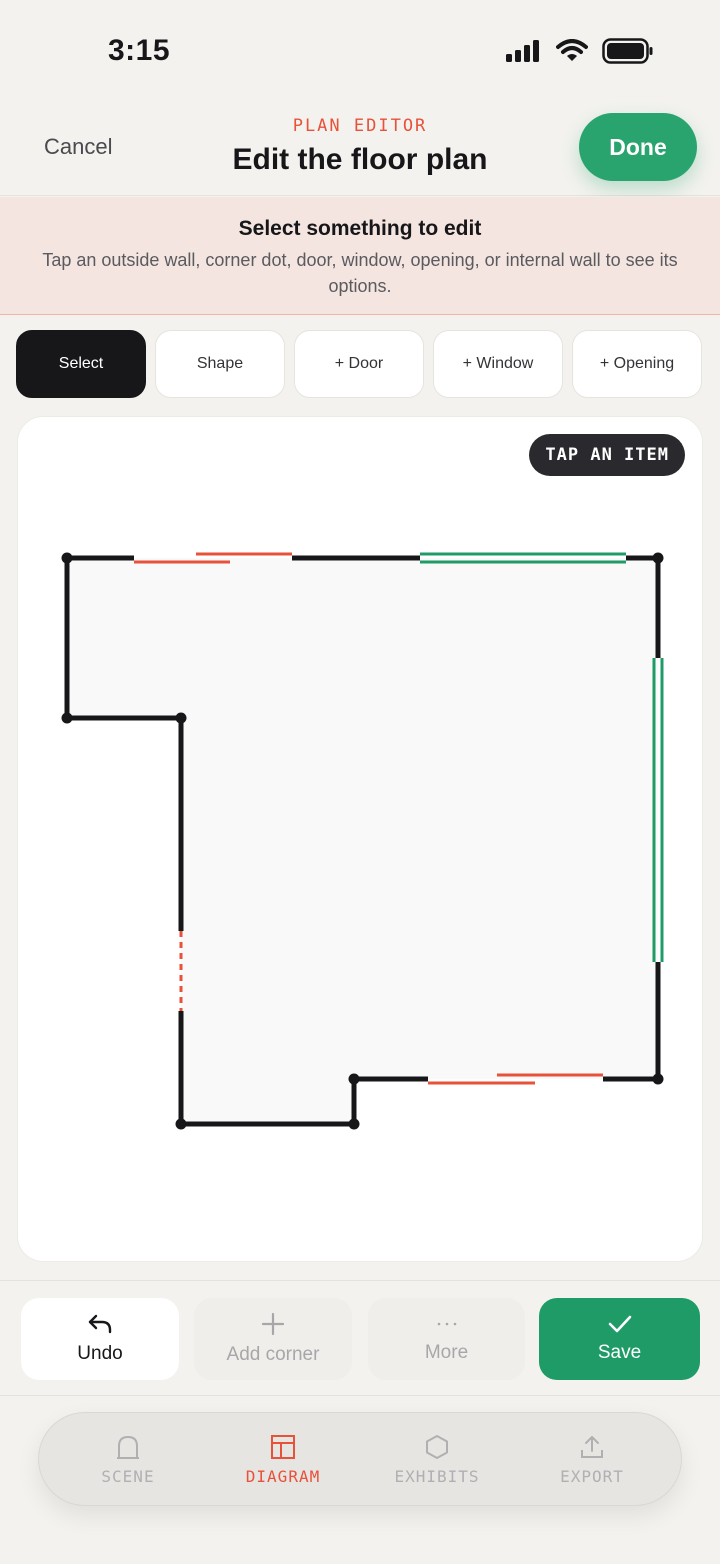 The width and height of the screenshot is (720, 1564). Describe the element at coordinates (619, 1339) in the screenshot. I see `save-button: Save` at that location.